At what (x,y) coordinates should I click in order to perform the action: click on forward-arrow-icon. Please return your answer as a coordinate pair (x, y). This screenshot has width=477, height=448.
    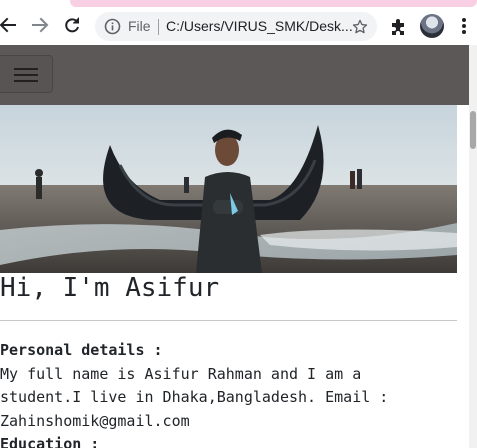
    Looking at the image, I should click on (40, 25).